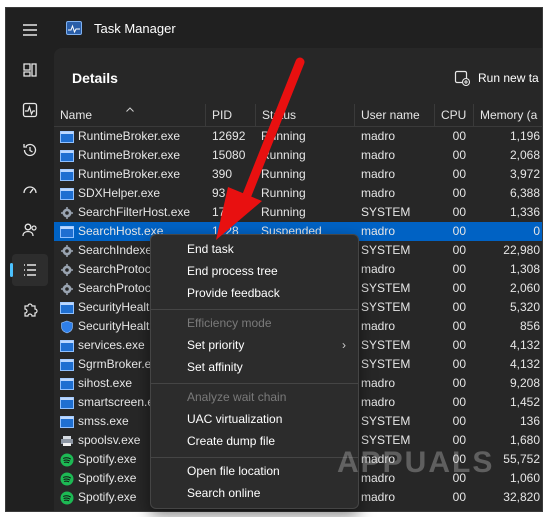  What do you see at coordinates (30, 110) in the screenshot?
I see `nav-performance-button` at bounding box center [30, 110].